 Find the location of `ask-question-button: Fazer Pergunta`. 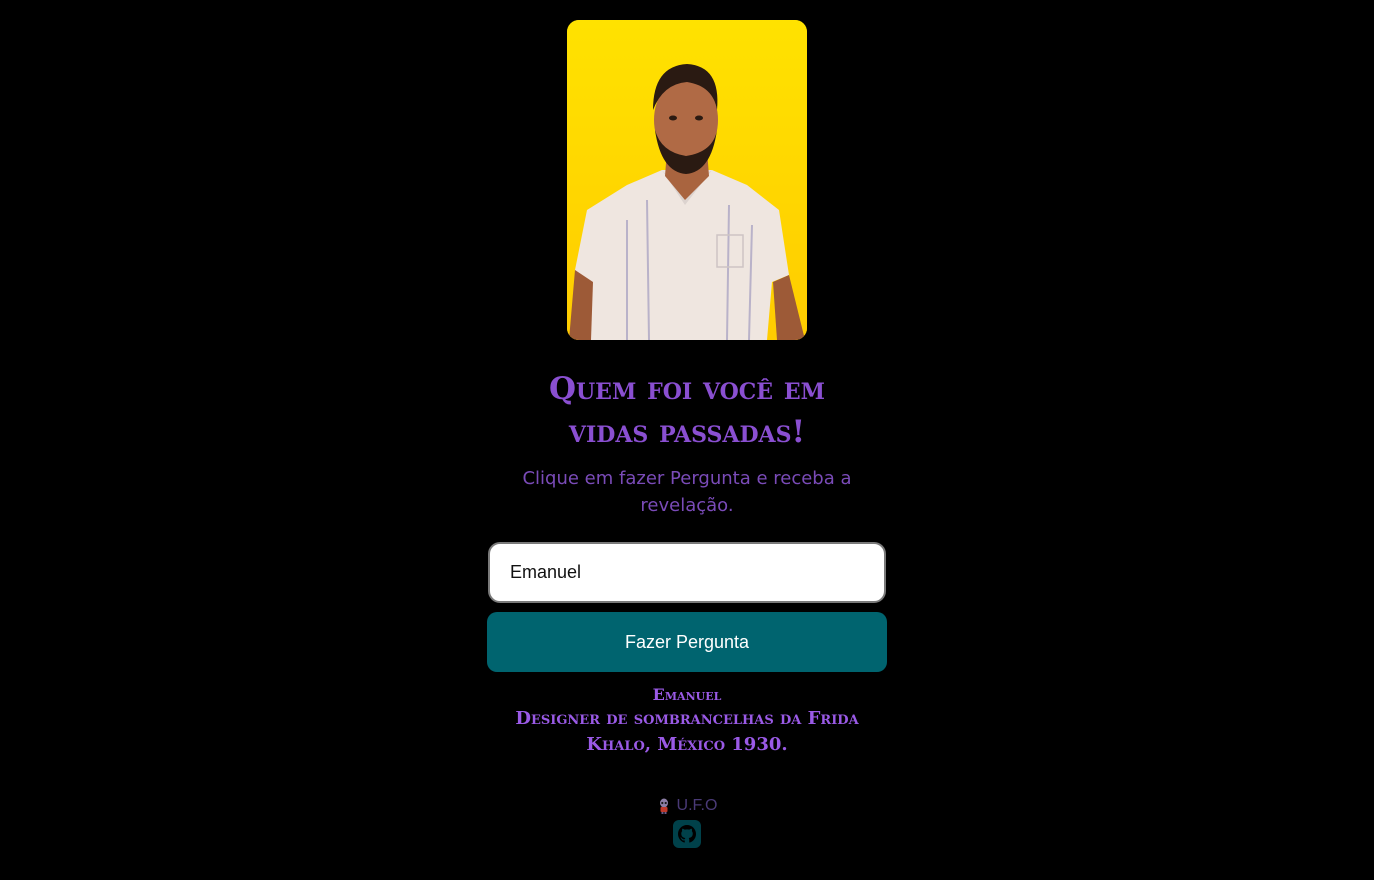

ask-question-button: Fazer Pergunta is located at coordinates (687, 642).